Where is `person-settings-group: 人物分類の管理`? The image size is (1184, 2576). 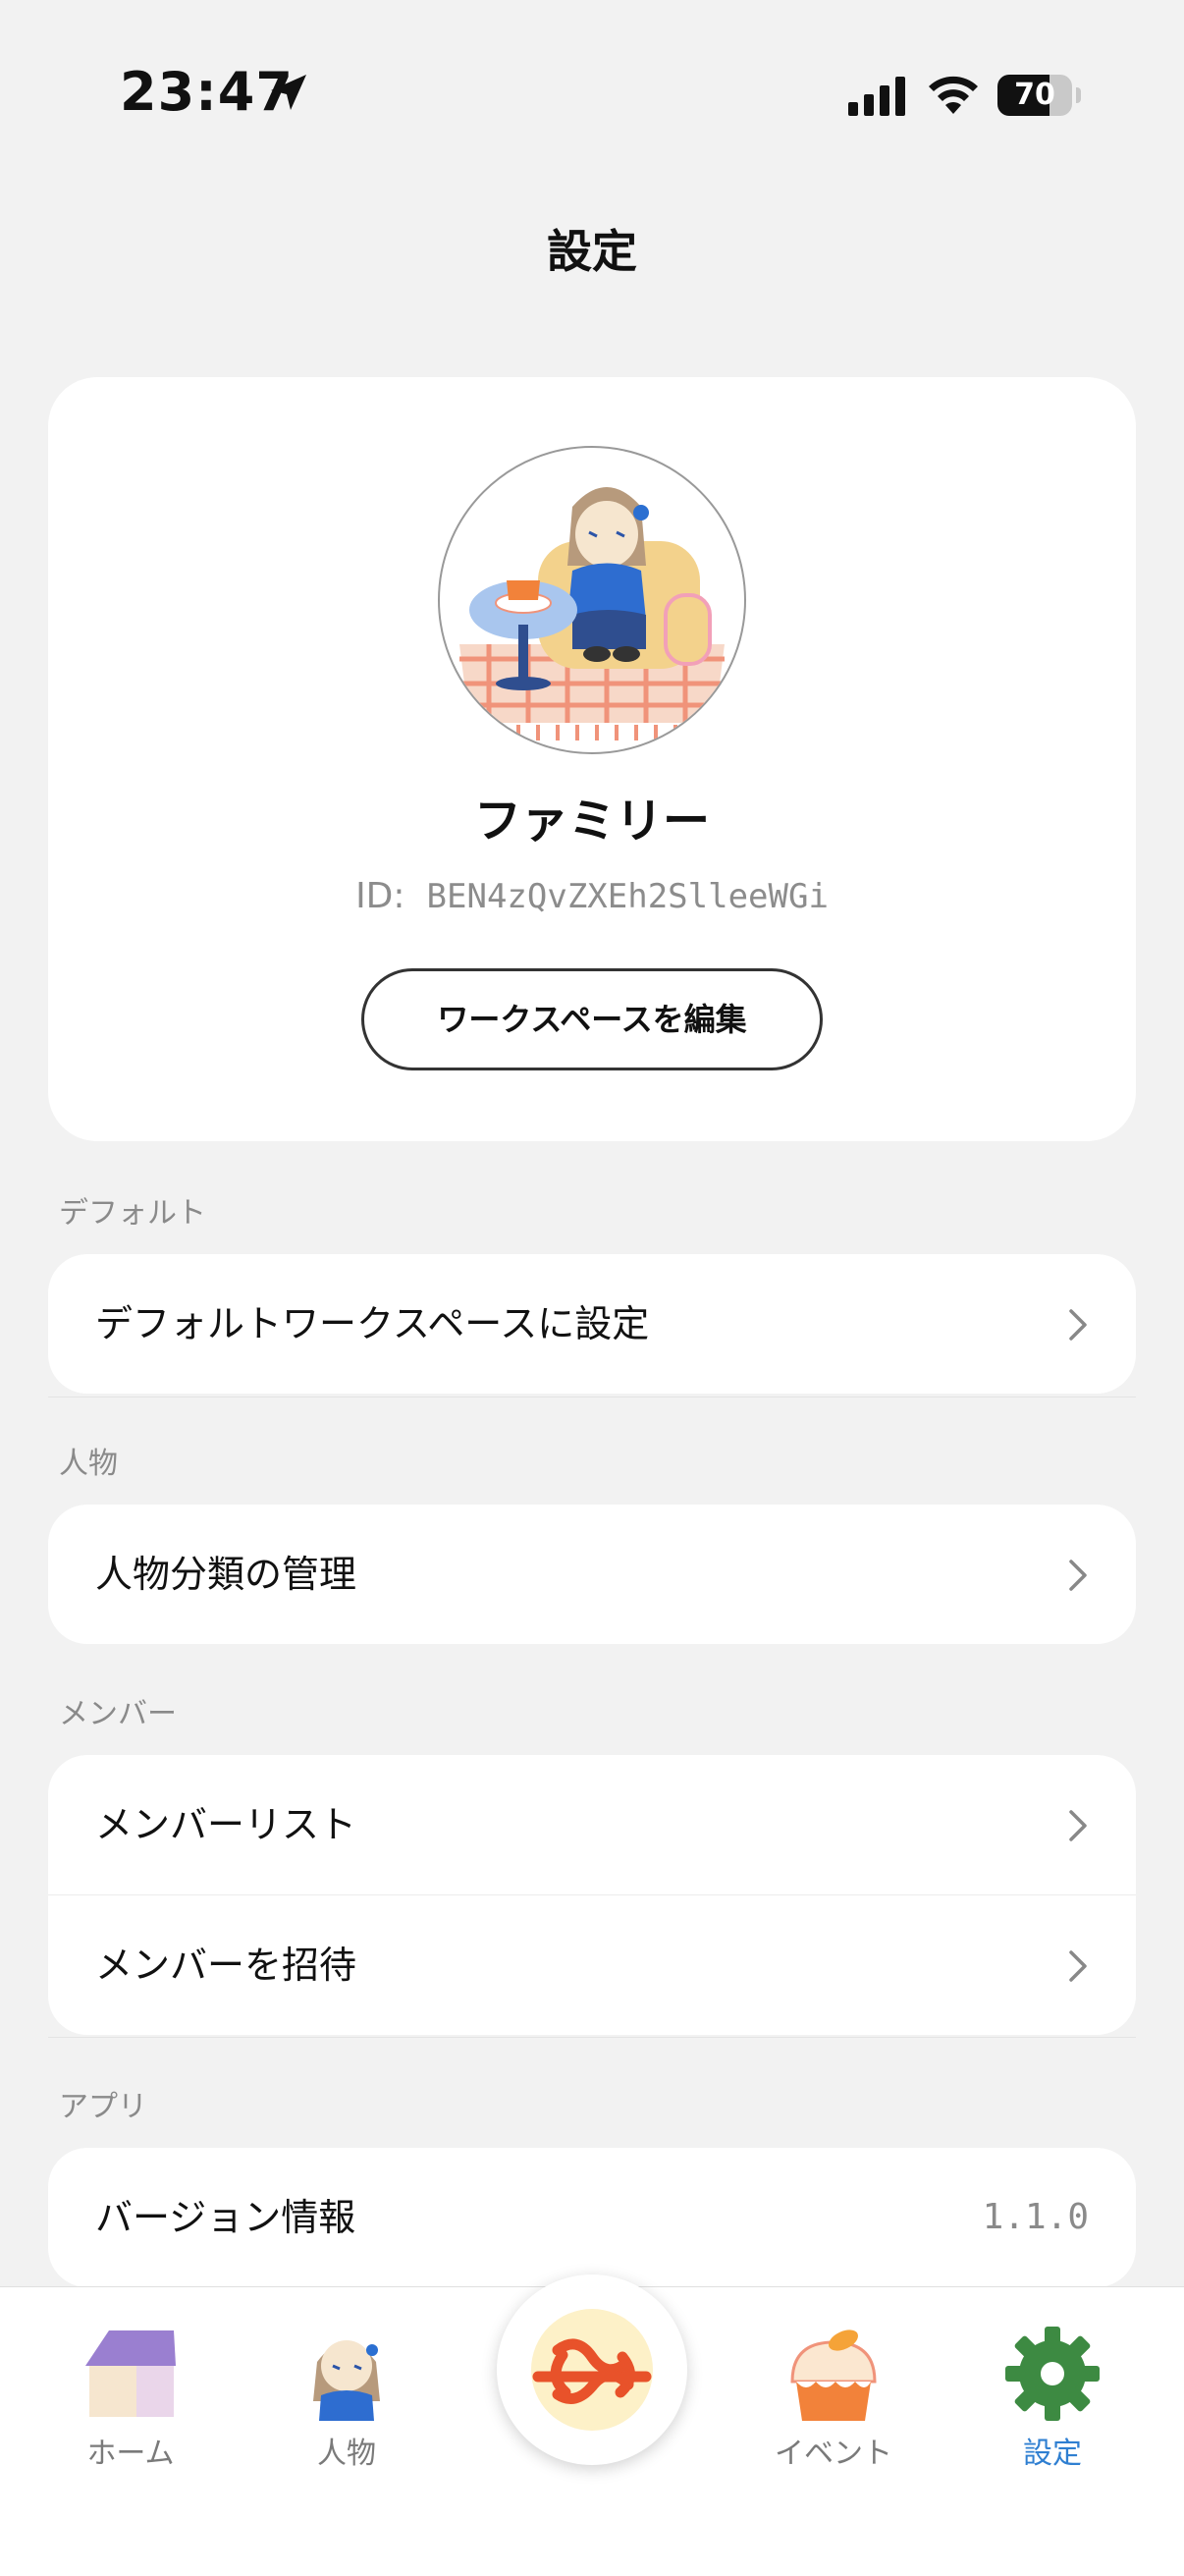
person-settings-group: 人物分類の管理 is located at coordinates (592, 1575).